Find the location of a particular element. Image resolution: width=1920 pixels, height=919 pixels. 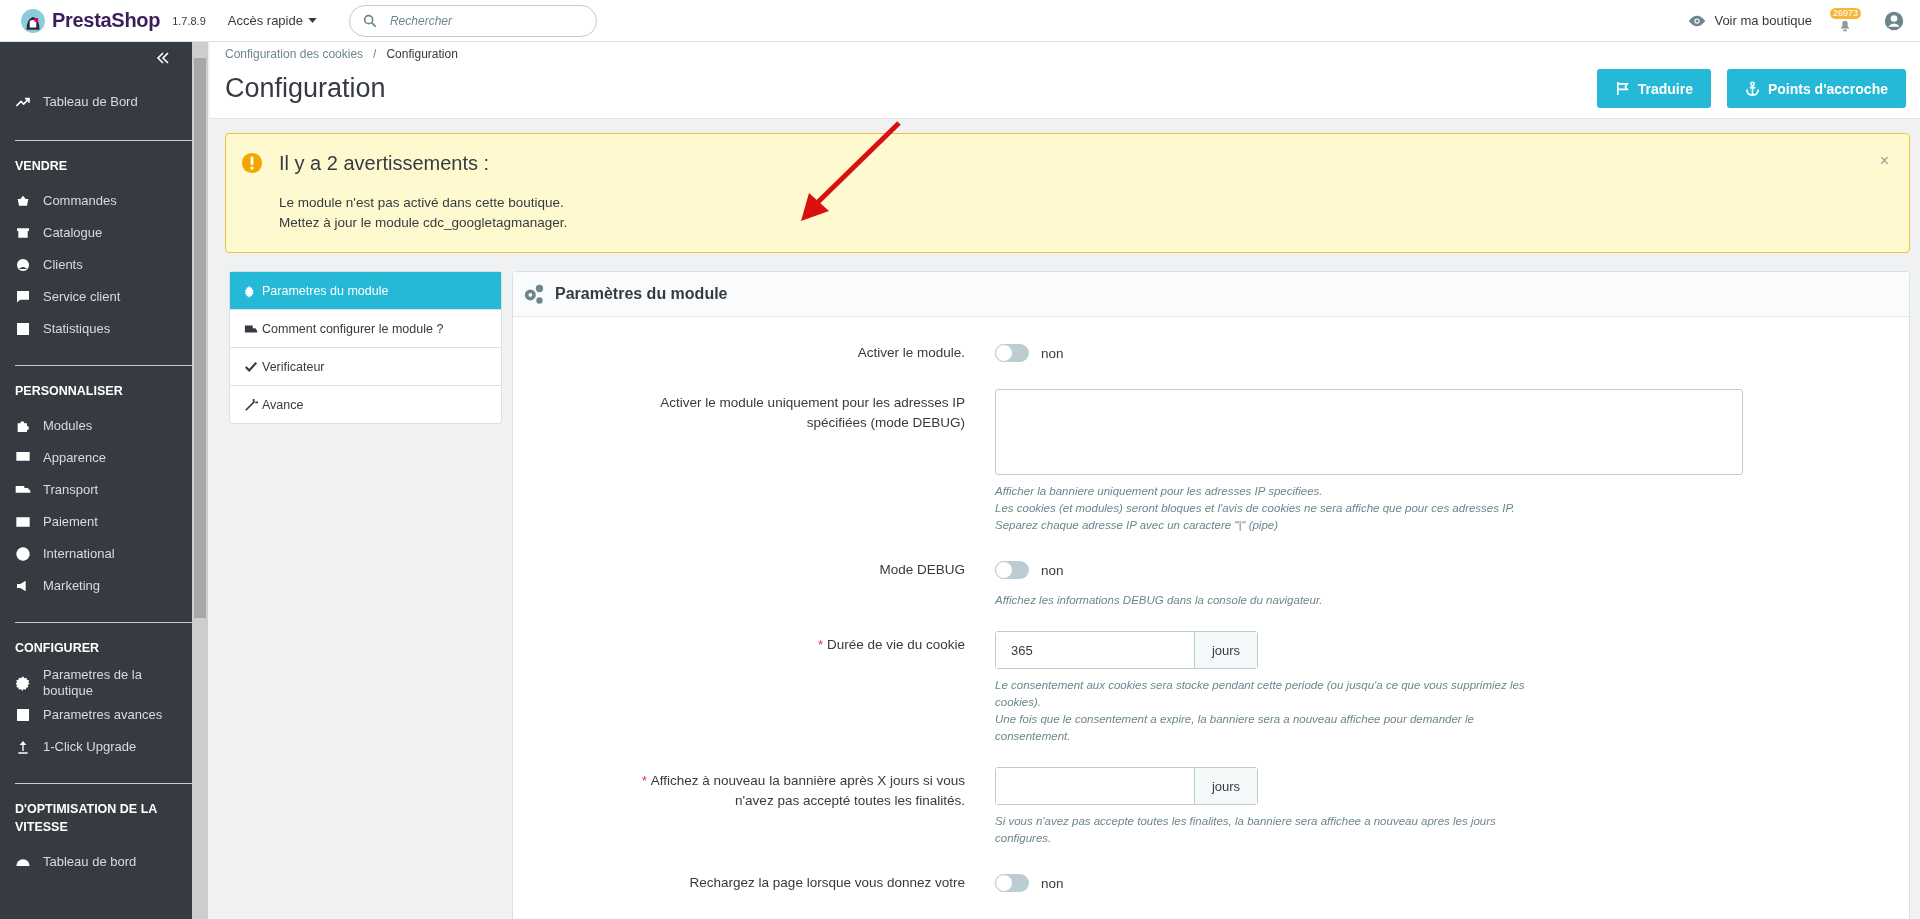

sidebar-item: Paiement is located at coordinates (103, 522).